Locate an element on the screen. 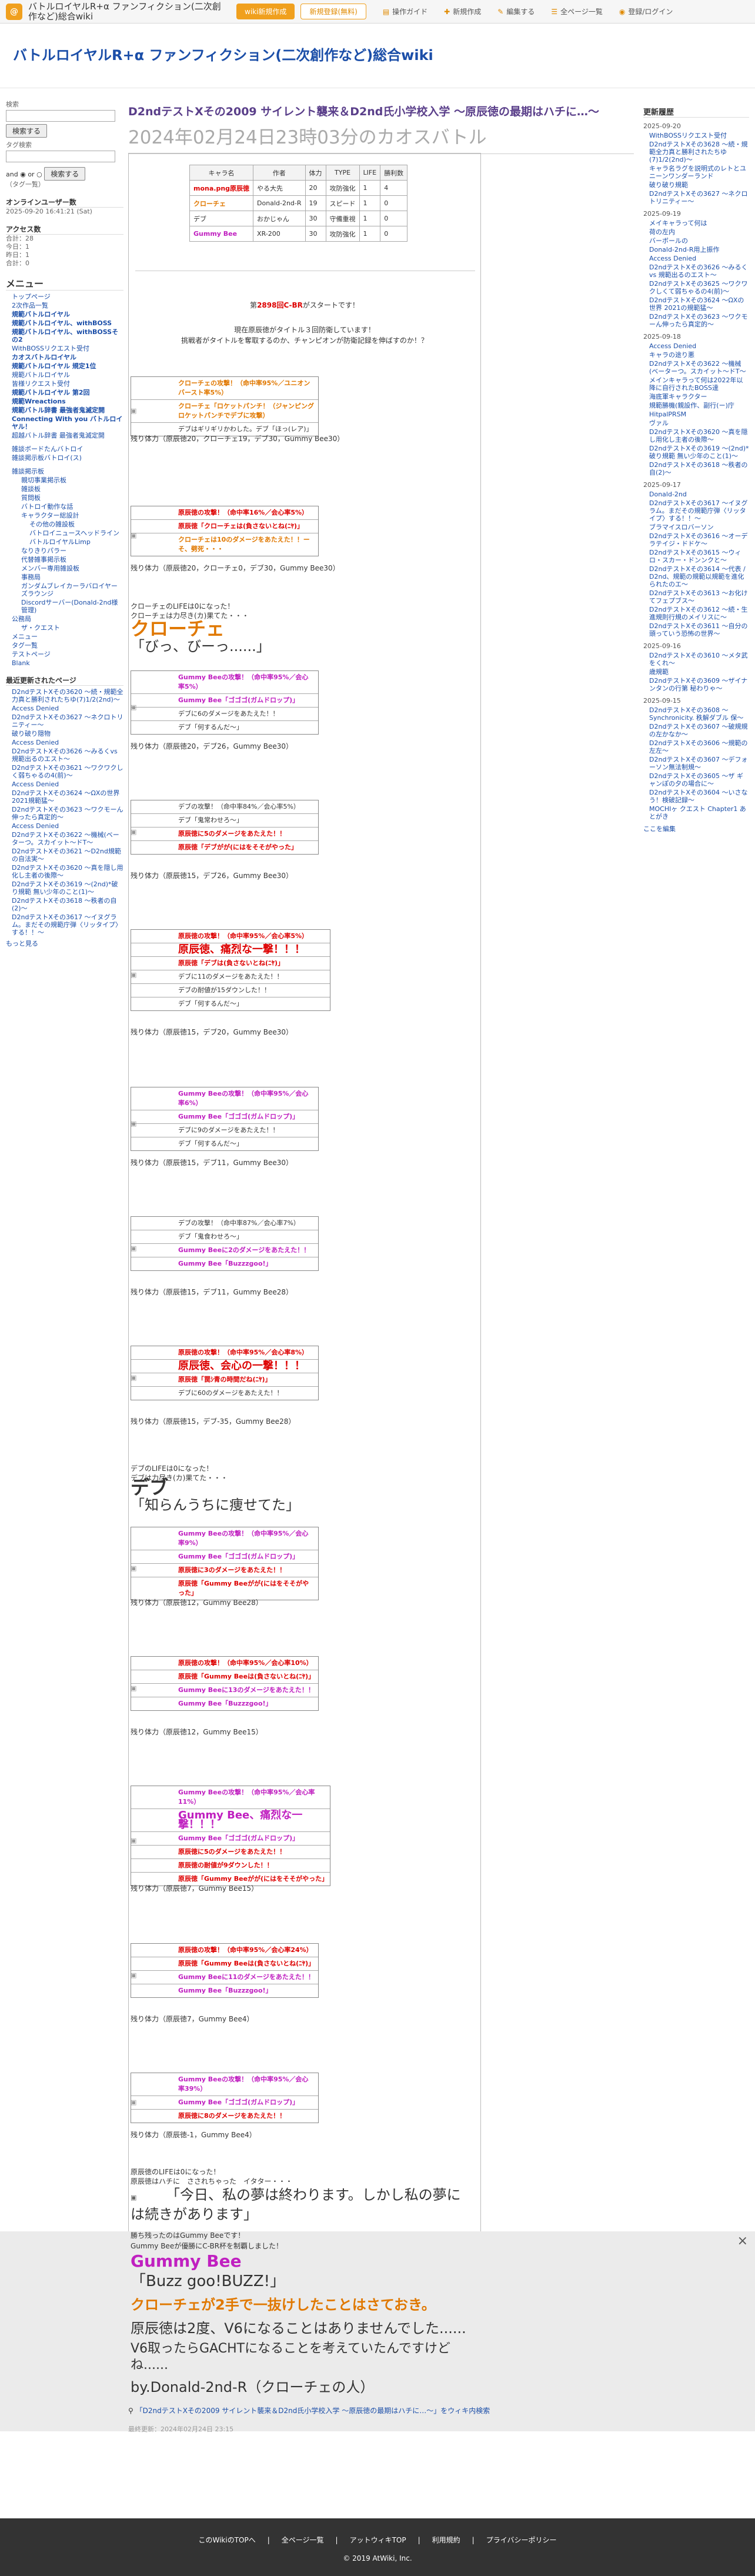 The image size is (755, 2576). recent-item: D2ndテストXその3621 〜D2nd規範の自法実〜 is located at coordinates (67, 855).